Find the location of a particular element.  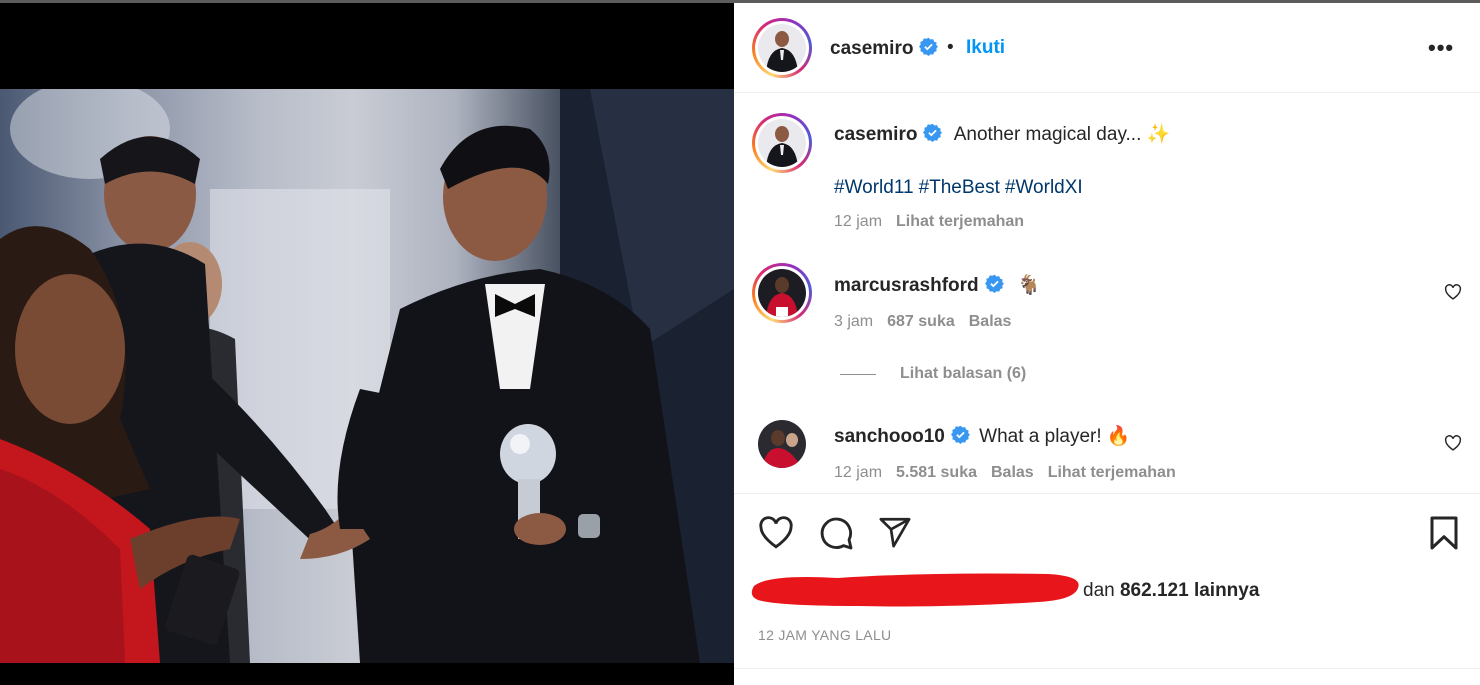

caption-timestamp: 12 jam is located at coordinates (858, 221).